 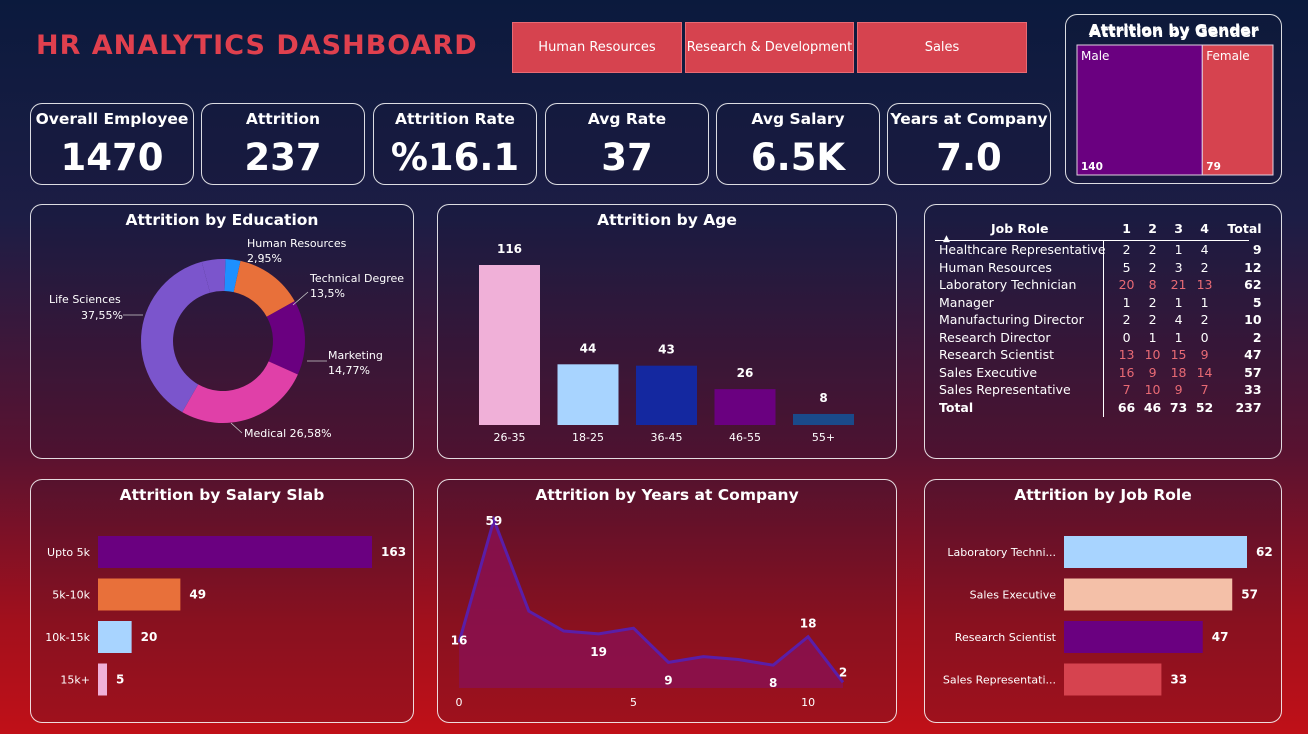 What do you see at coordinates (1011, 320) in the screenshot?
I see `matrix-row-label: Manufacturing Director` at bounding box center [1011, 320].